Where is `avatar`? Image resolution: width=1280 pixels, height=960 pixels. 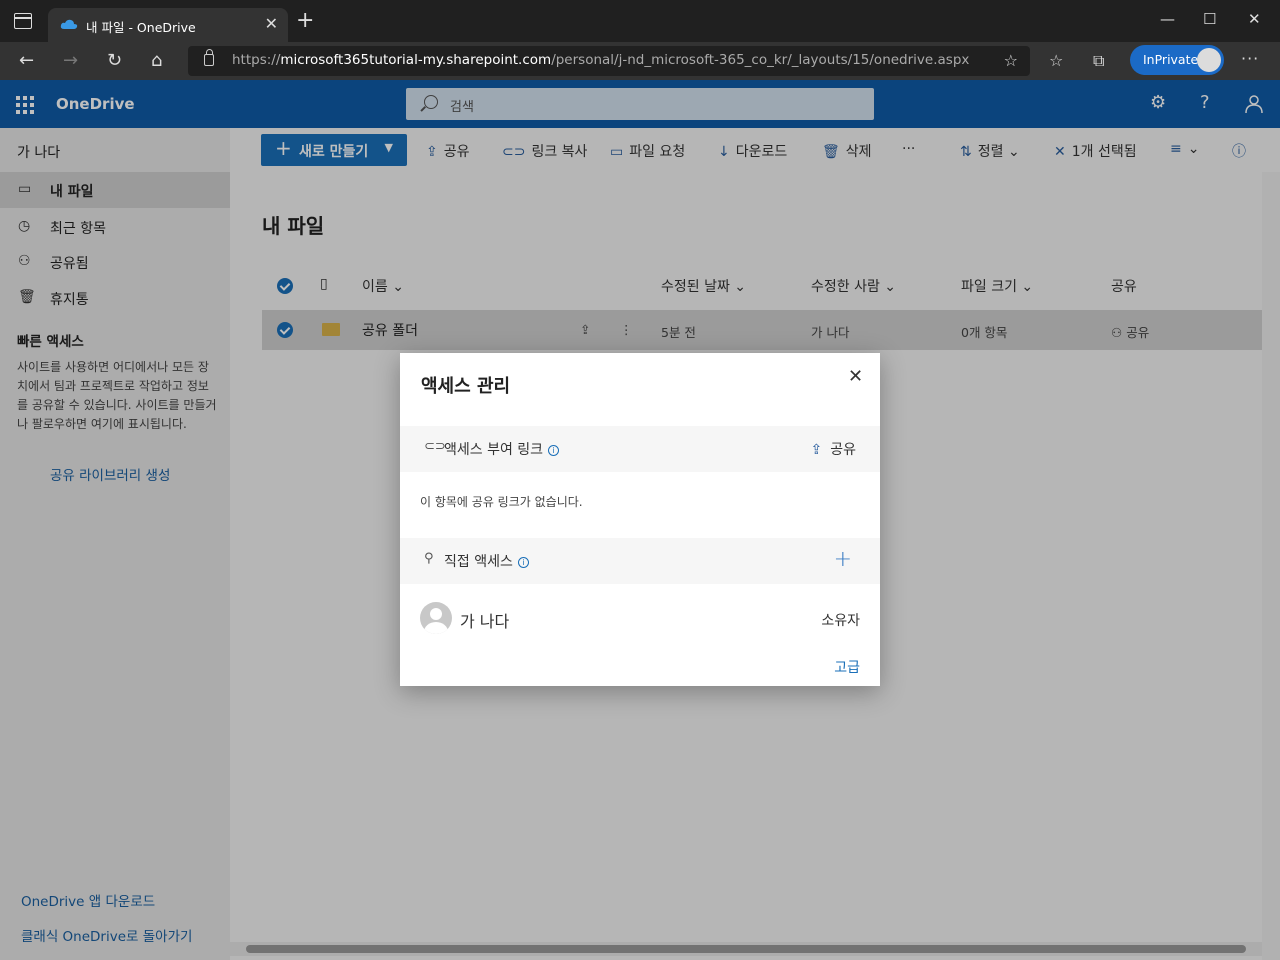
avatar is located at coordinates (436, 618).